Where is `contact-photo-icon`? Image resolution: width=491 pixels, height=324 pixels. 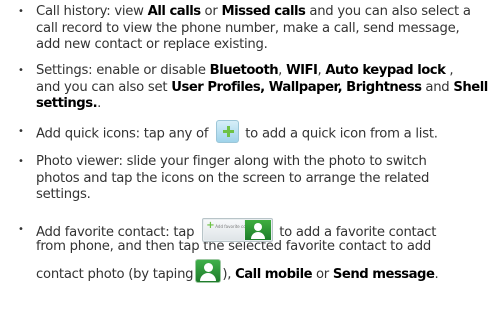 contact-photo-icon is located at coordinates (208, 271).